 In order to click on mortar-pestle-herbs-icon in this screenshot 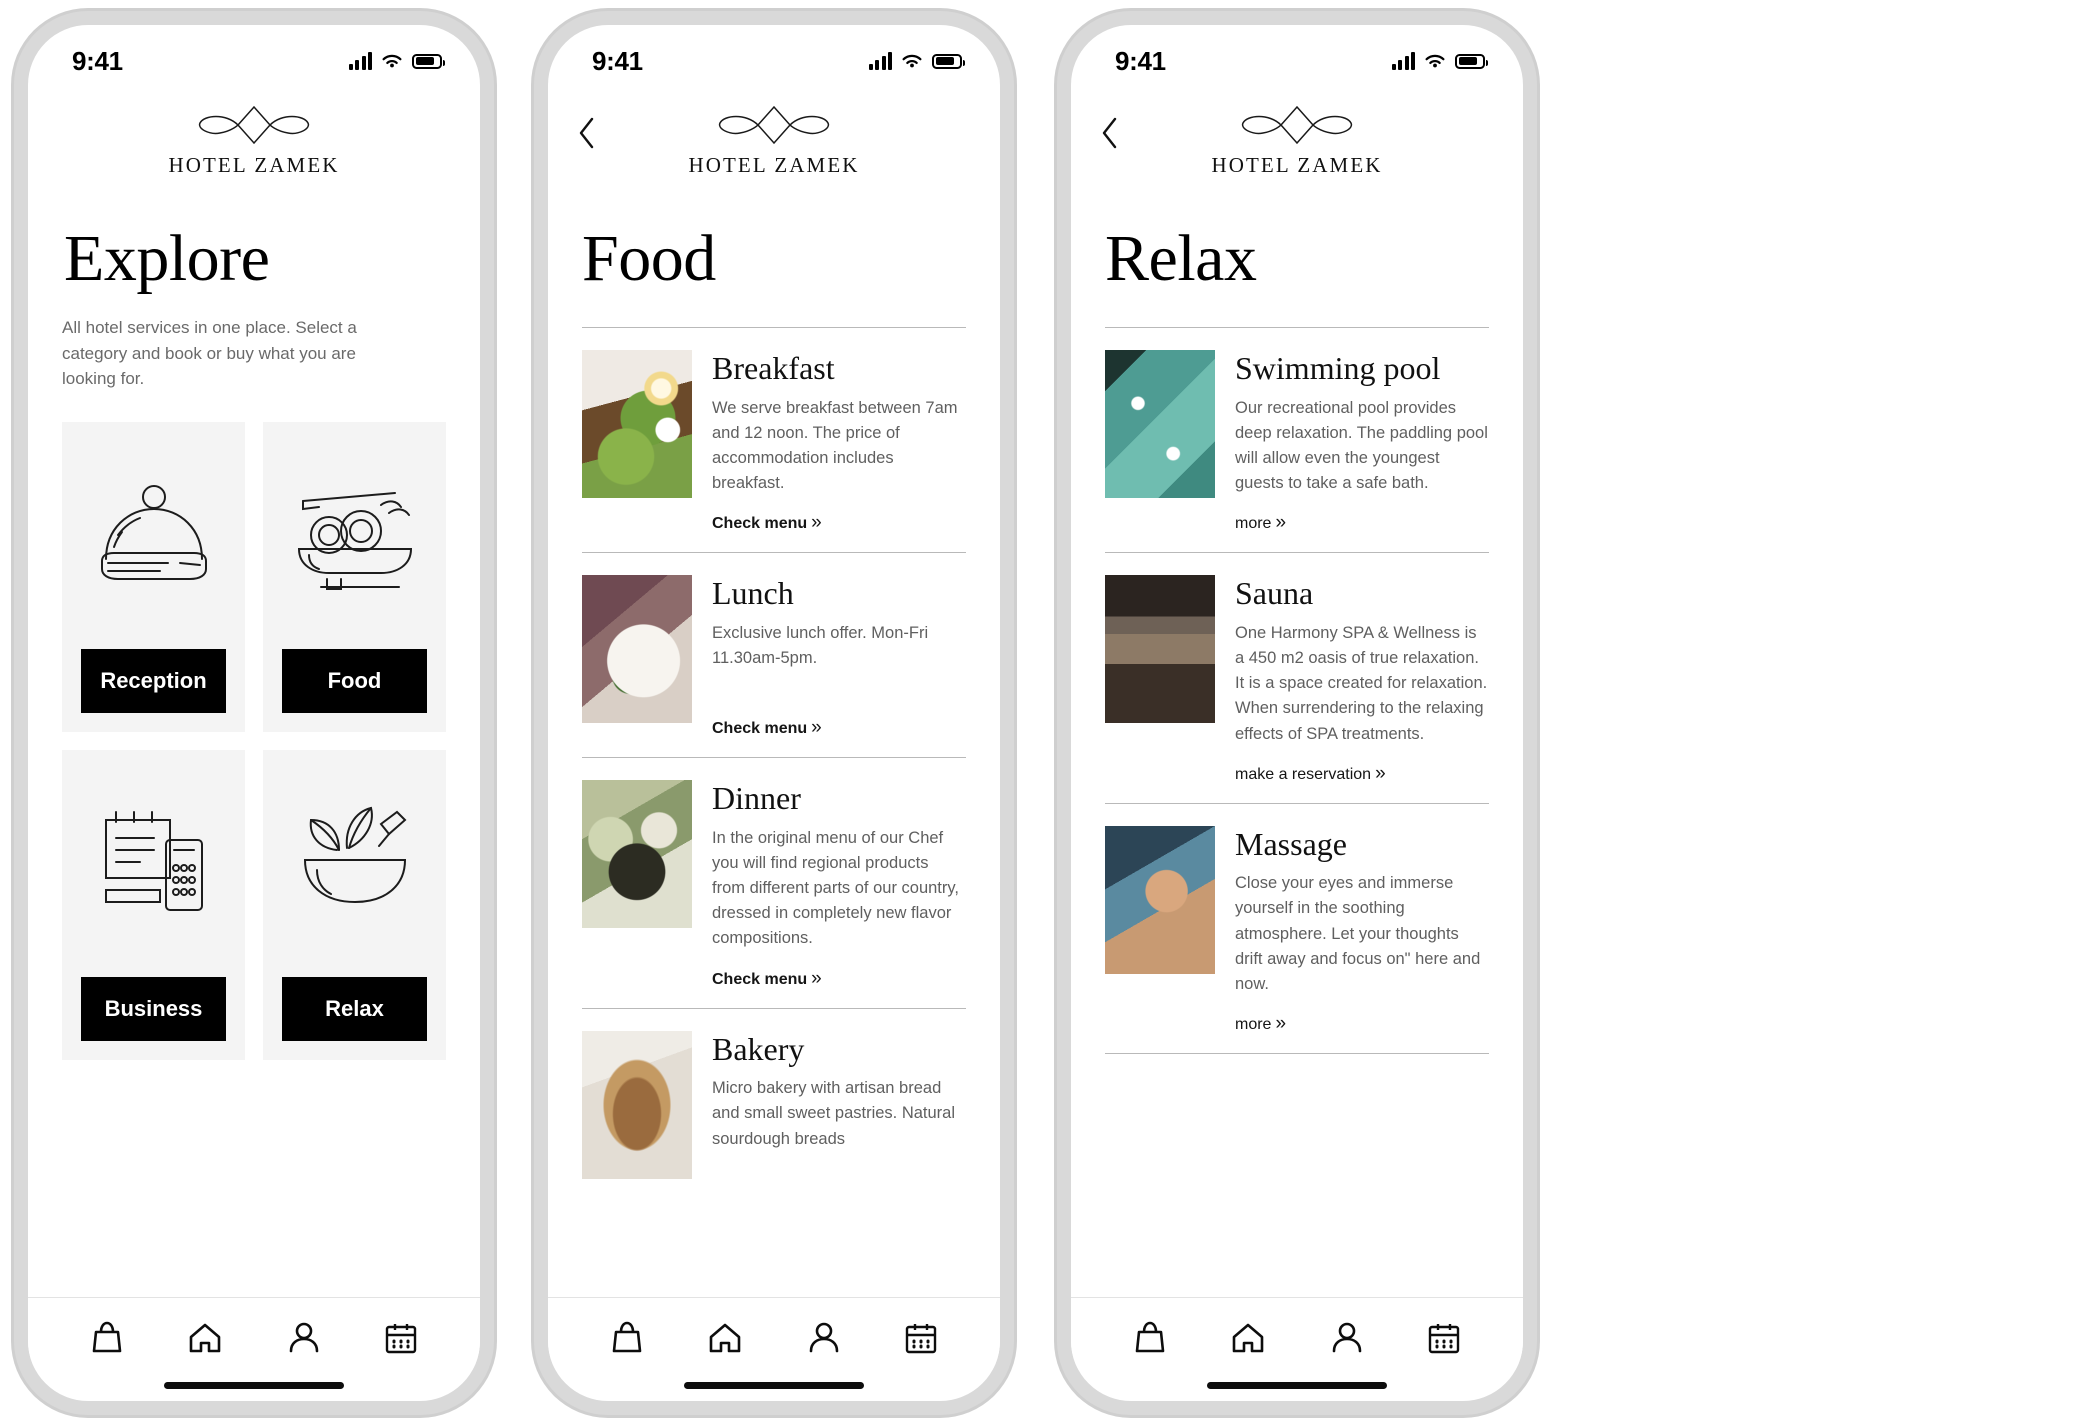, I will do `click(354, 863)`.